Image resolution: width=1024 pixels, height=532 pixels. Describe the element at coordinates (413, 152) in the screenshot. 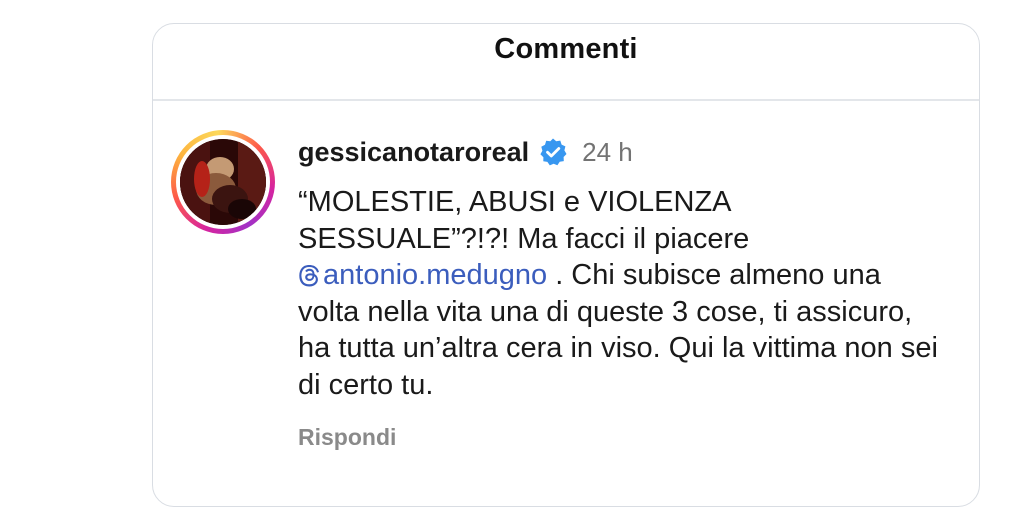

I see `username-link: gessicanotaroreal` at that location.